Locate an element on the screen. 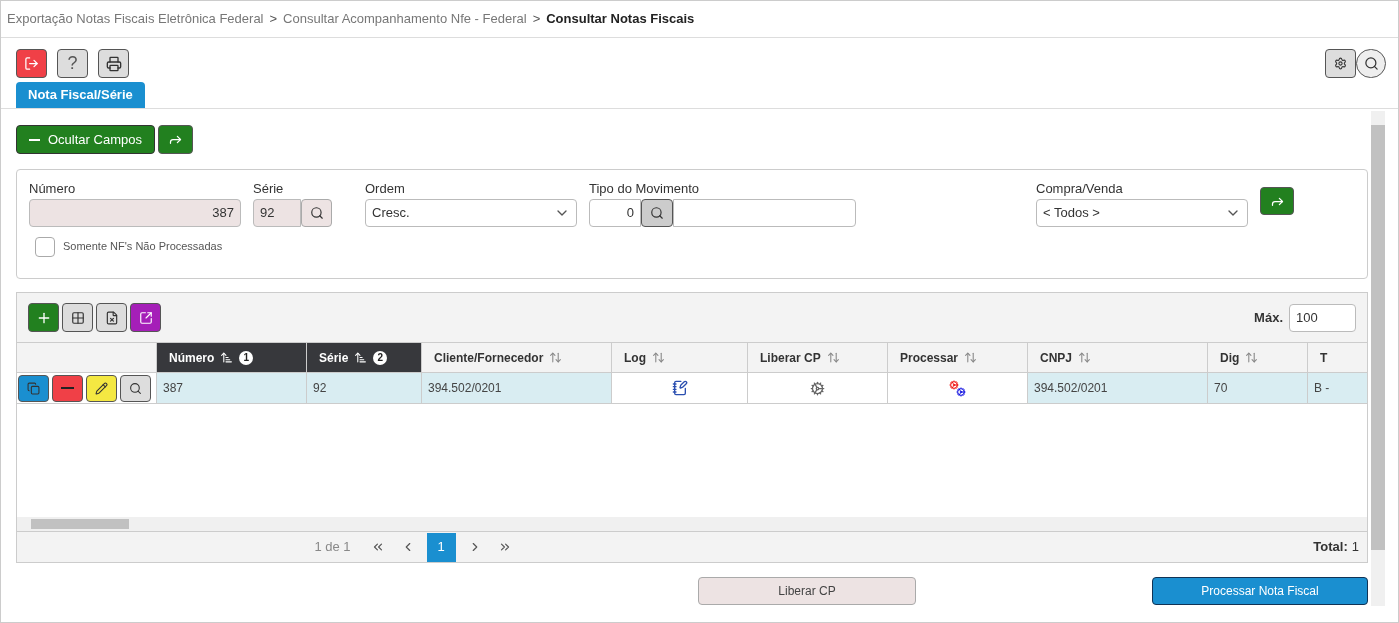 The height and width of the screenshot is (623, 1399). breadcrumb-link: Exportação Notas Fiscais Eletrônica Federal is located at coordinates (135, 19).